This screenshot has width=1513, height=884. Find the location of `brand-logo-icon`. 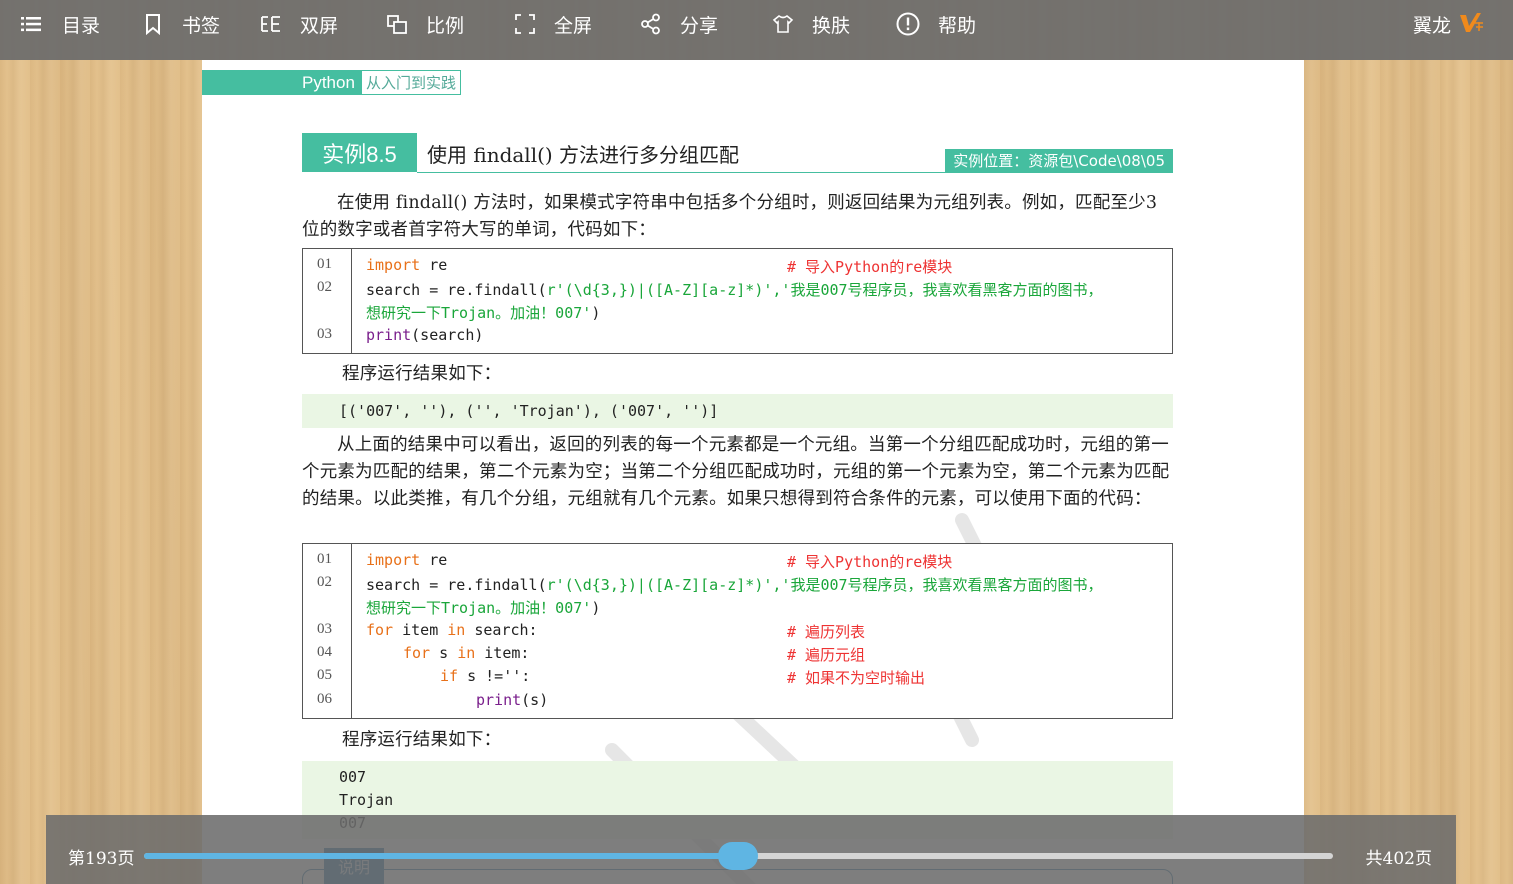

brand-logo-icon is located at coordinates (1468, 24).